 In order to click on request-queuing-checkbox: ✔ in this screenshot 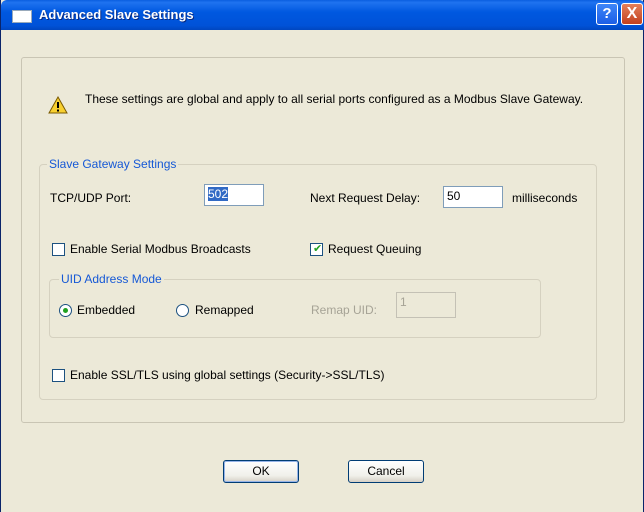, I will do `click(316, 249)`.